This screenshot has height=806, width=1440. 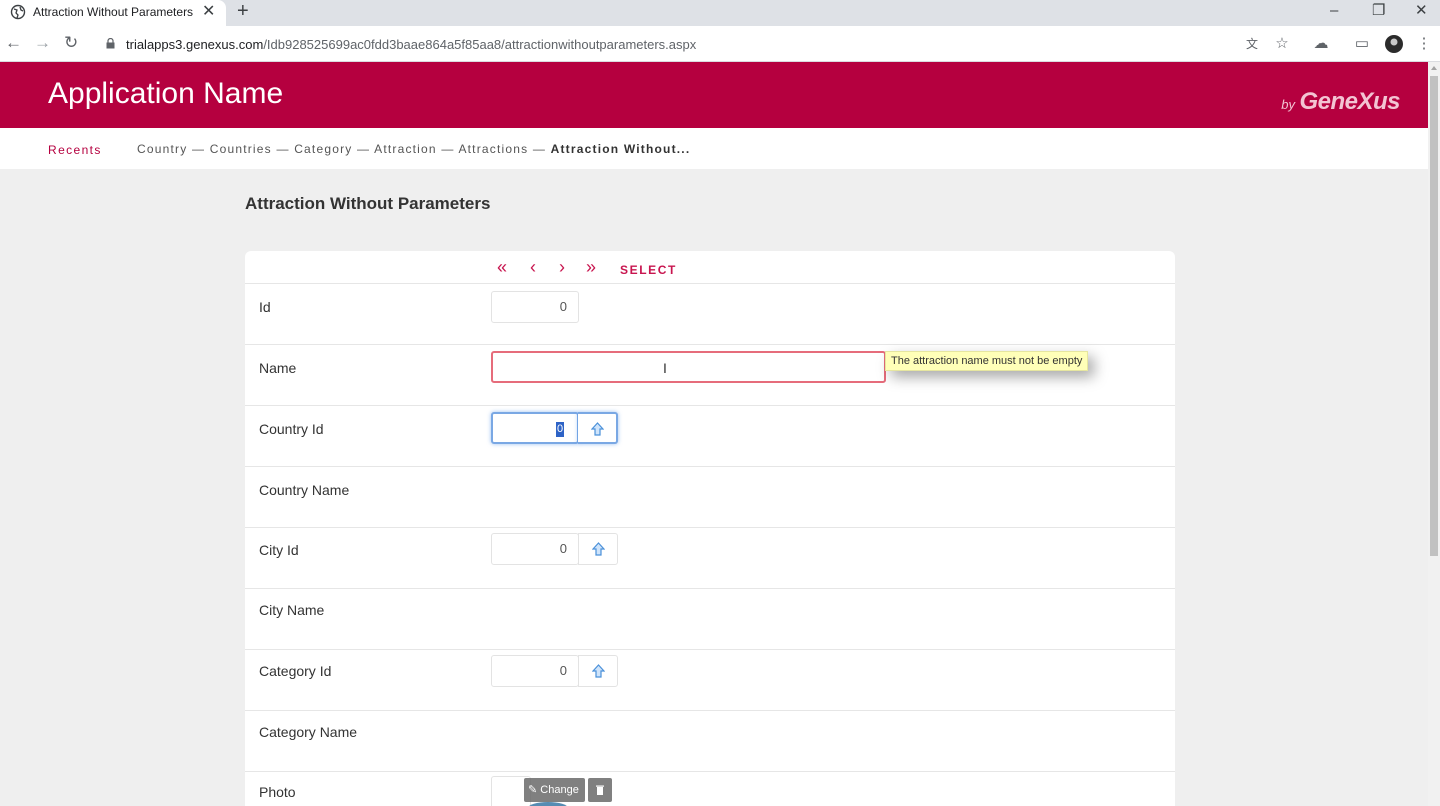 I want to click on recents-label: Recents, so click(x=75, y=150).